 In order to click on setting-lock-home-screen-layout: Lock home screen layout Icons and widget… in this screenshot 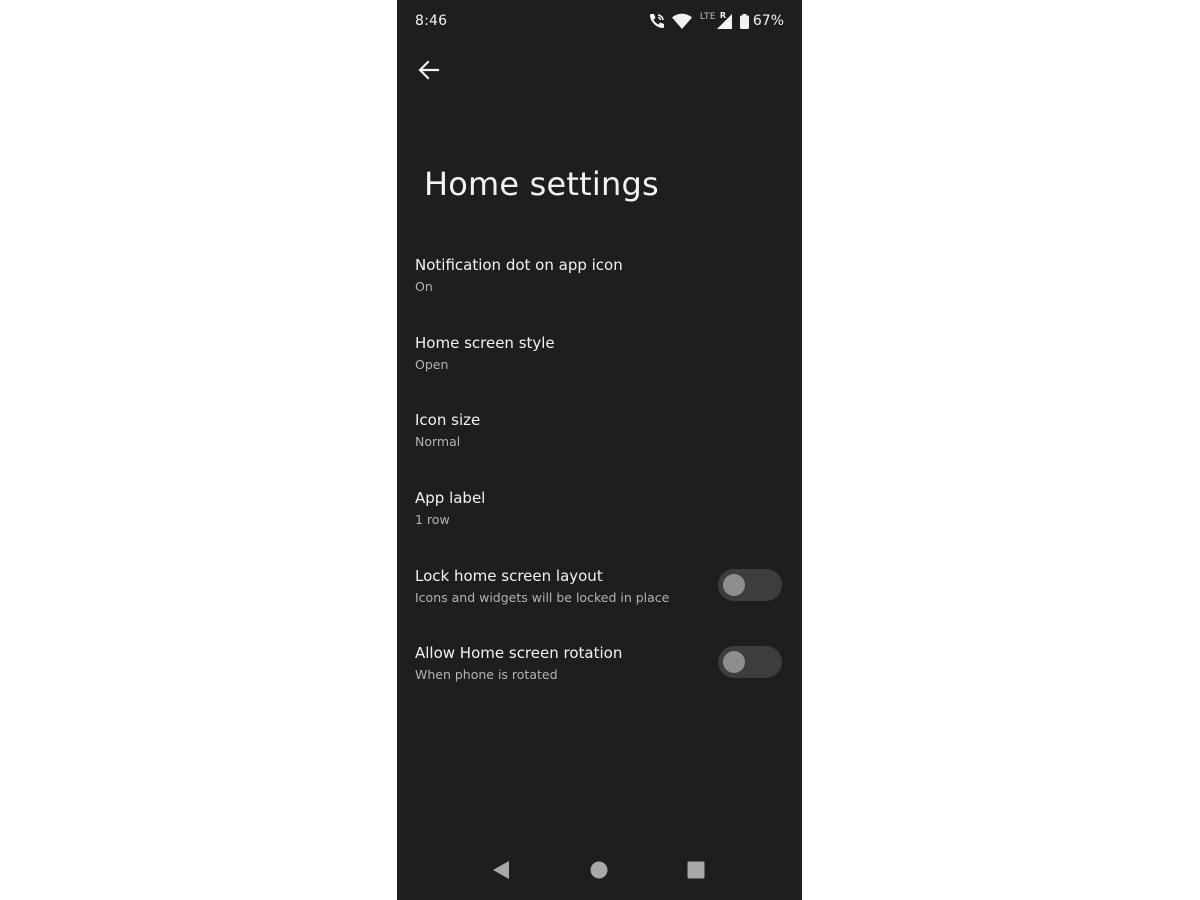, I will do `click(599, 602)`.